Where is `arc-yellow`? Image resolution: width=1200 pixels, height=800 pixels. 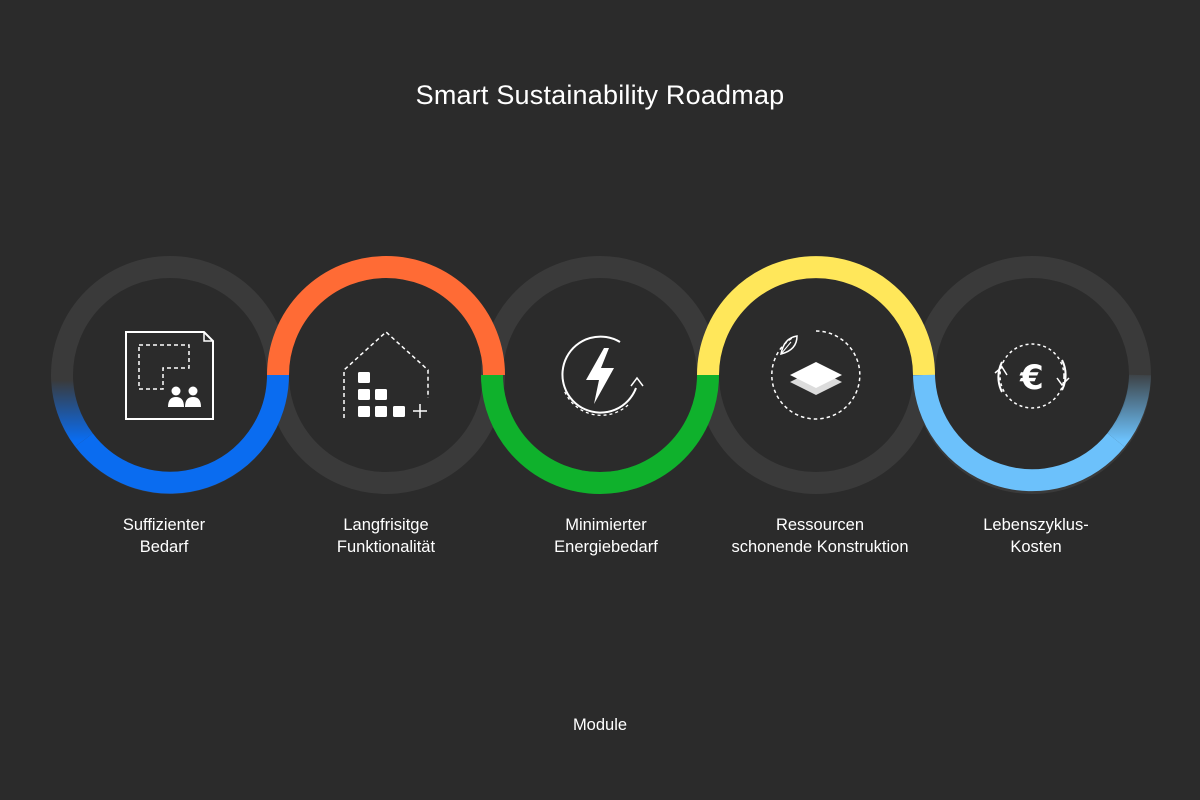 arc-yellow is located at coordinates (816, 316).